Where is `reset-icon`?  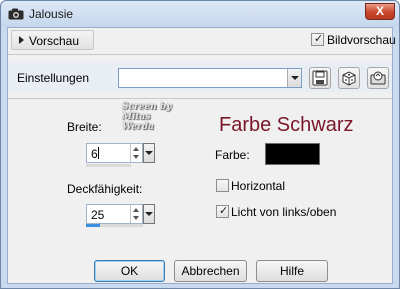 reset-icon is located at coordinates (378, 78).